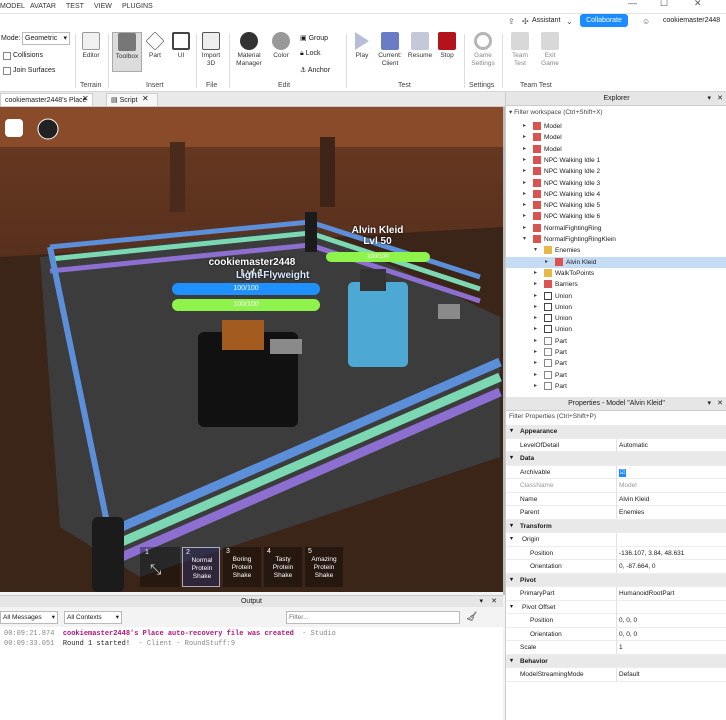 The height and width of the screenshot is (720, 726). What do you see at coordinates (550, 50) in the screenshot?
I see `exit-game-button: Exit Game` at bounding box center [550, 50].